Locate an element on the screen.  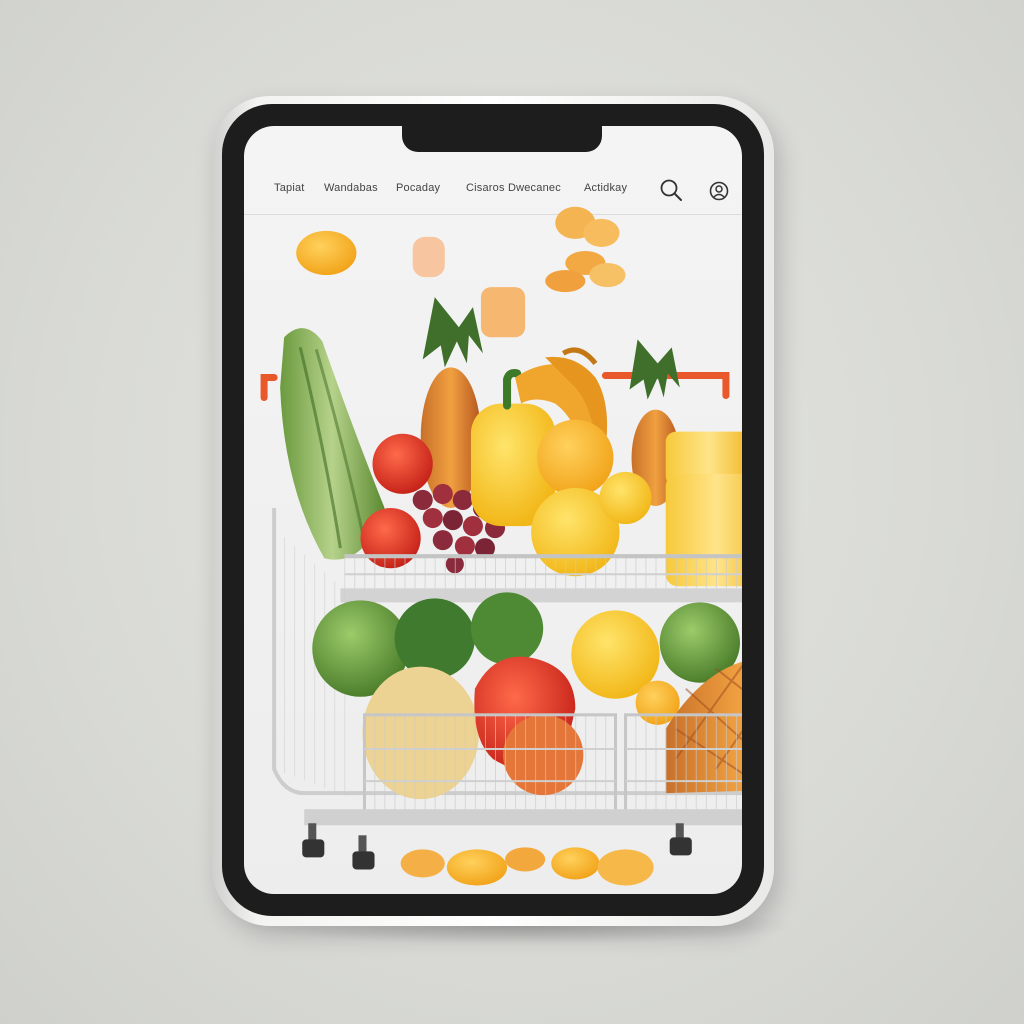
pineapple-leaves-right is located at coordinates (654, 369).